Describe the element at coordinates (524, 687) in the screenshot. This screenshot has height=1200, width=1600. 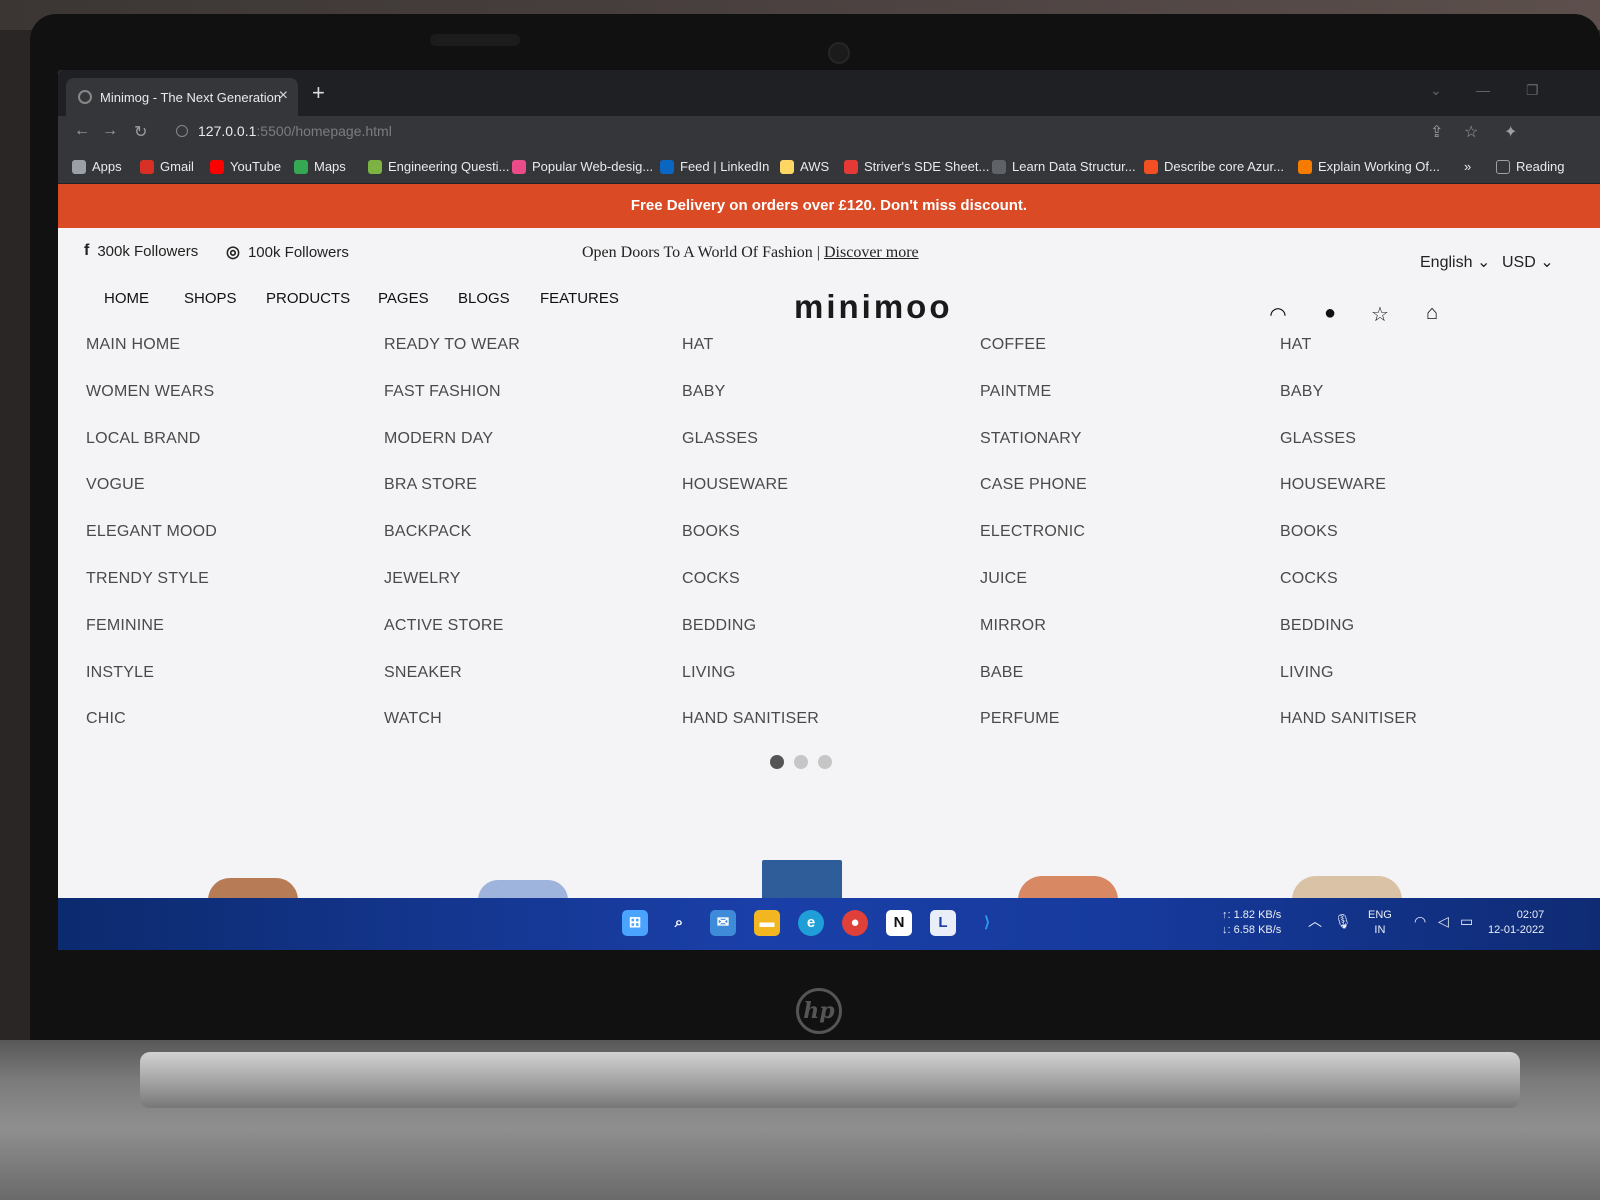
I see `mega-menu-item: SNEAKER` at that location.